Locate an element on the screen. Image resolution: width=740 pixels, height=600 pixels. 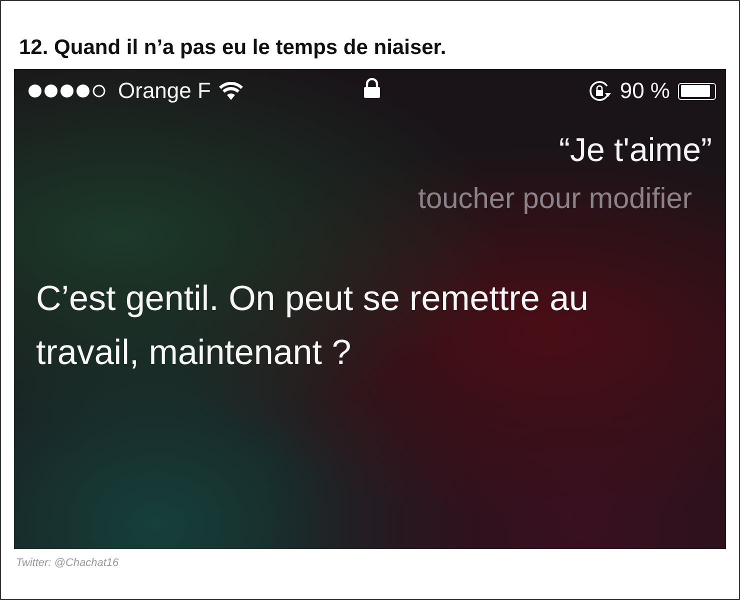
siri-answer: C’est gentil. On peut se remettre au travail, maintenant ? is located at coordinates (313, 326).